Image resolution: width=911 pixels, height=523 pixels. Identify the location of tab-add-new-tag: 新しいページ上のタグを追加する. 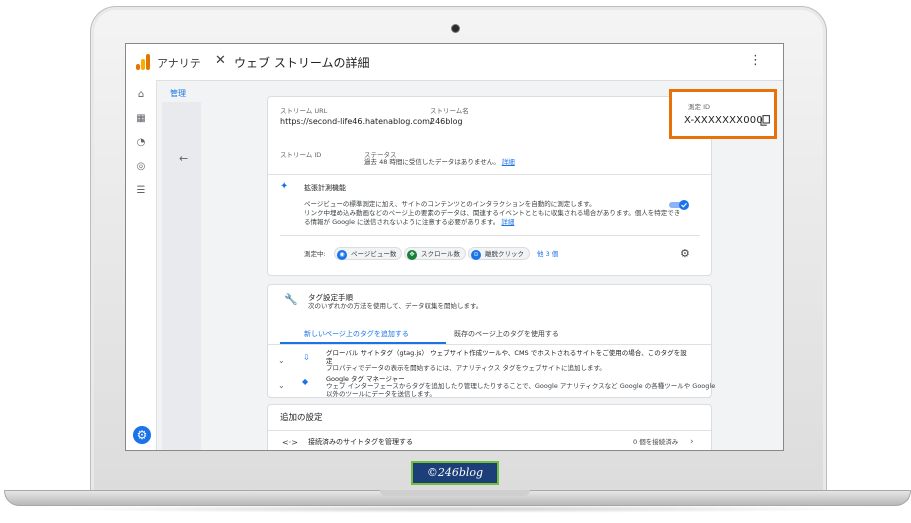
(356, 334).